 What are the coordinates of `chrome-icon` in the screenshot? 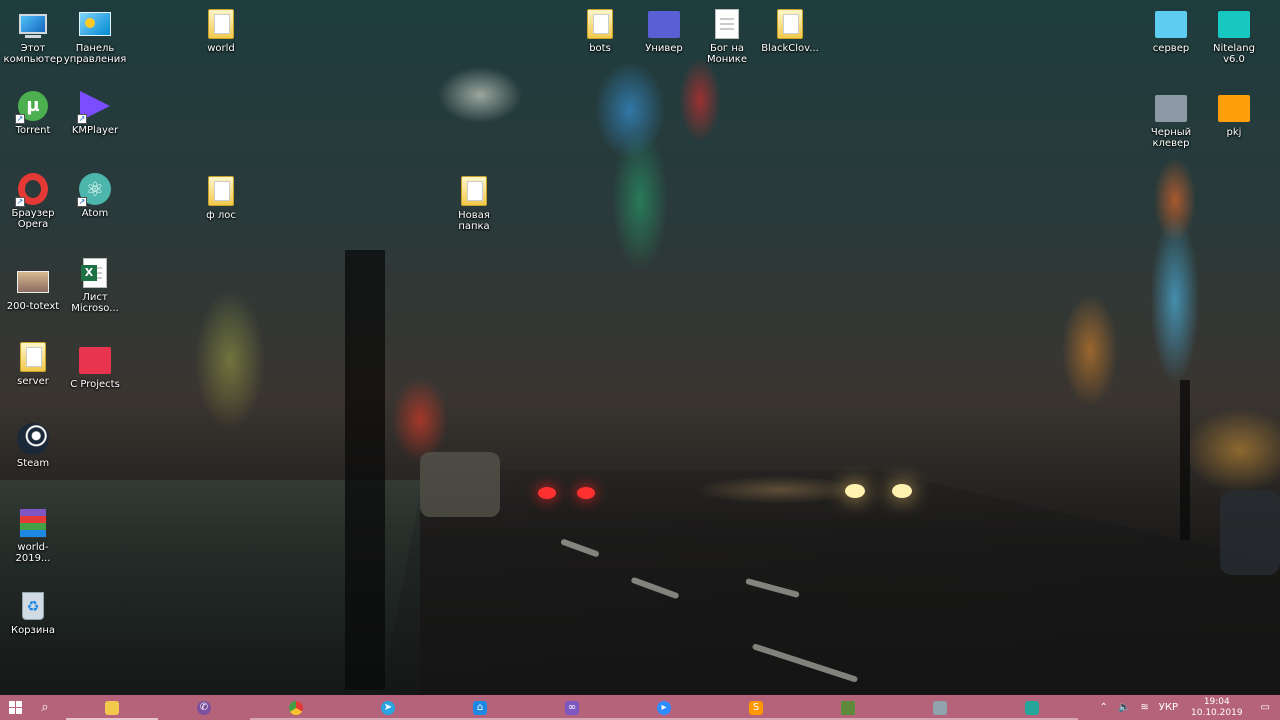 It's located at (296, 707).